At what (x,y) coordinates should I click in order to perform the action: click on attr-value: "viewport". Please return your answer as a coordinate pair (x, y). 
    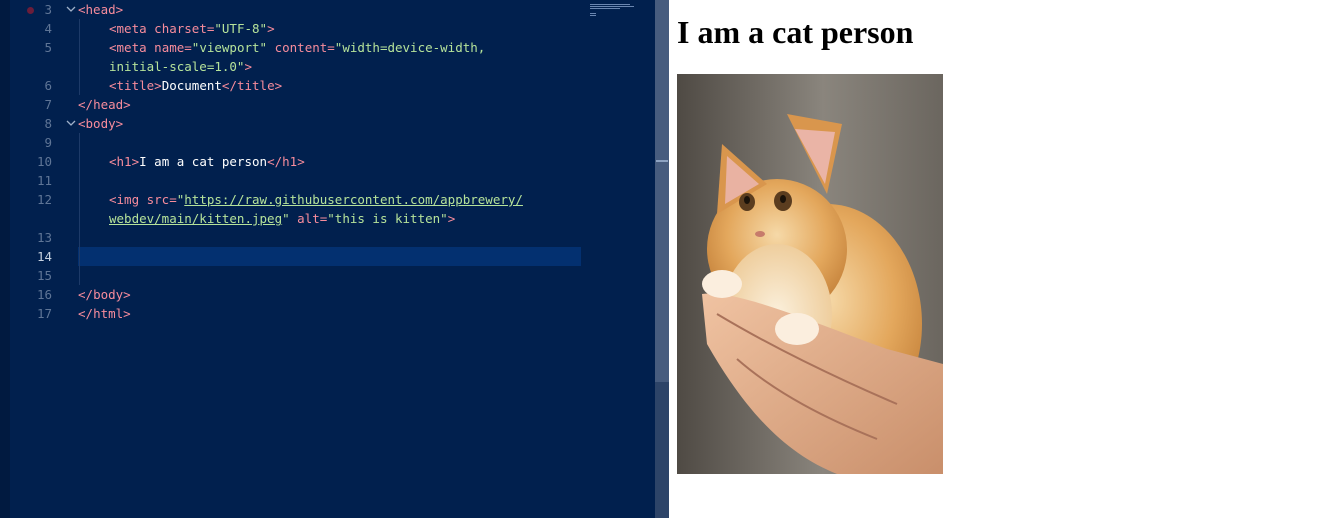
    Looking at the image, I should click on (229, 47).